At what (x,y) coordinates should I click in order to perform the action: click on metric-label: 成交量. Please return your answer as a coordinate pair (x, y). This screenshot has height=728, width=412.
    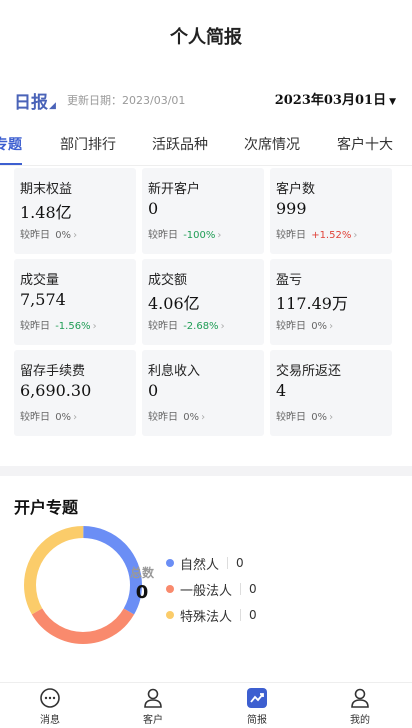
    Looking at the image, I should click on (40, 280).